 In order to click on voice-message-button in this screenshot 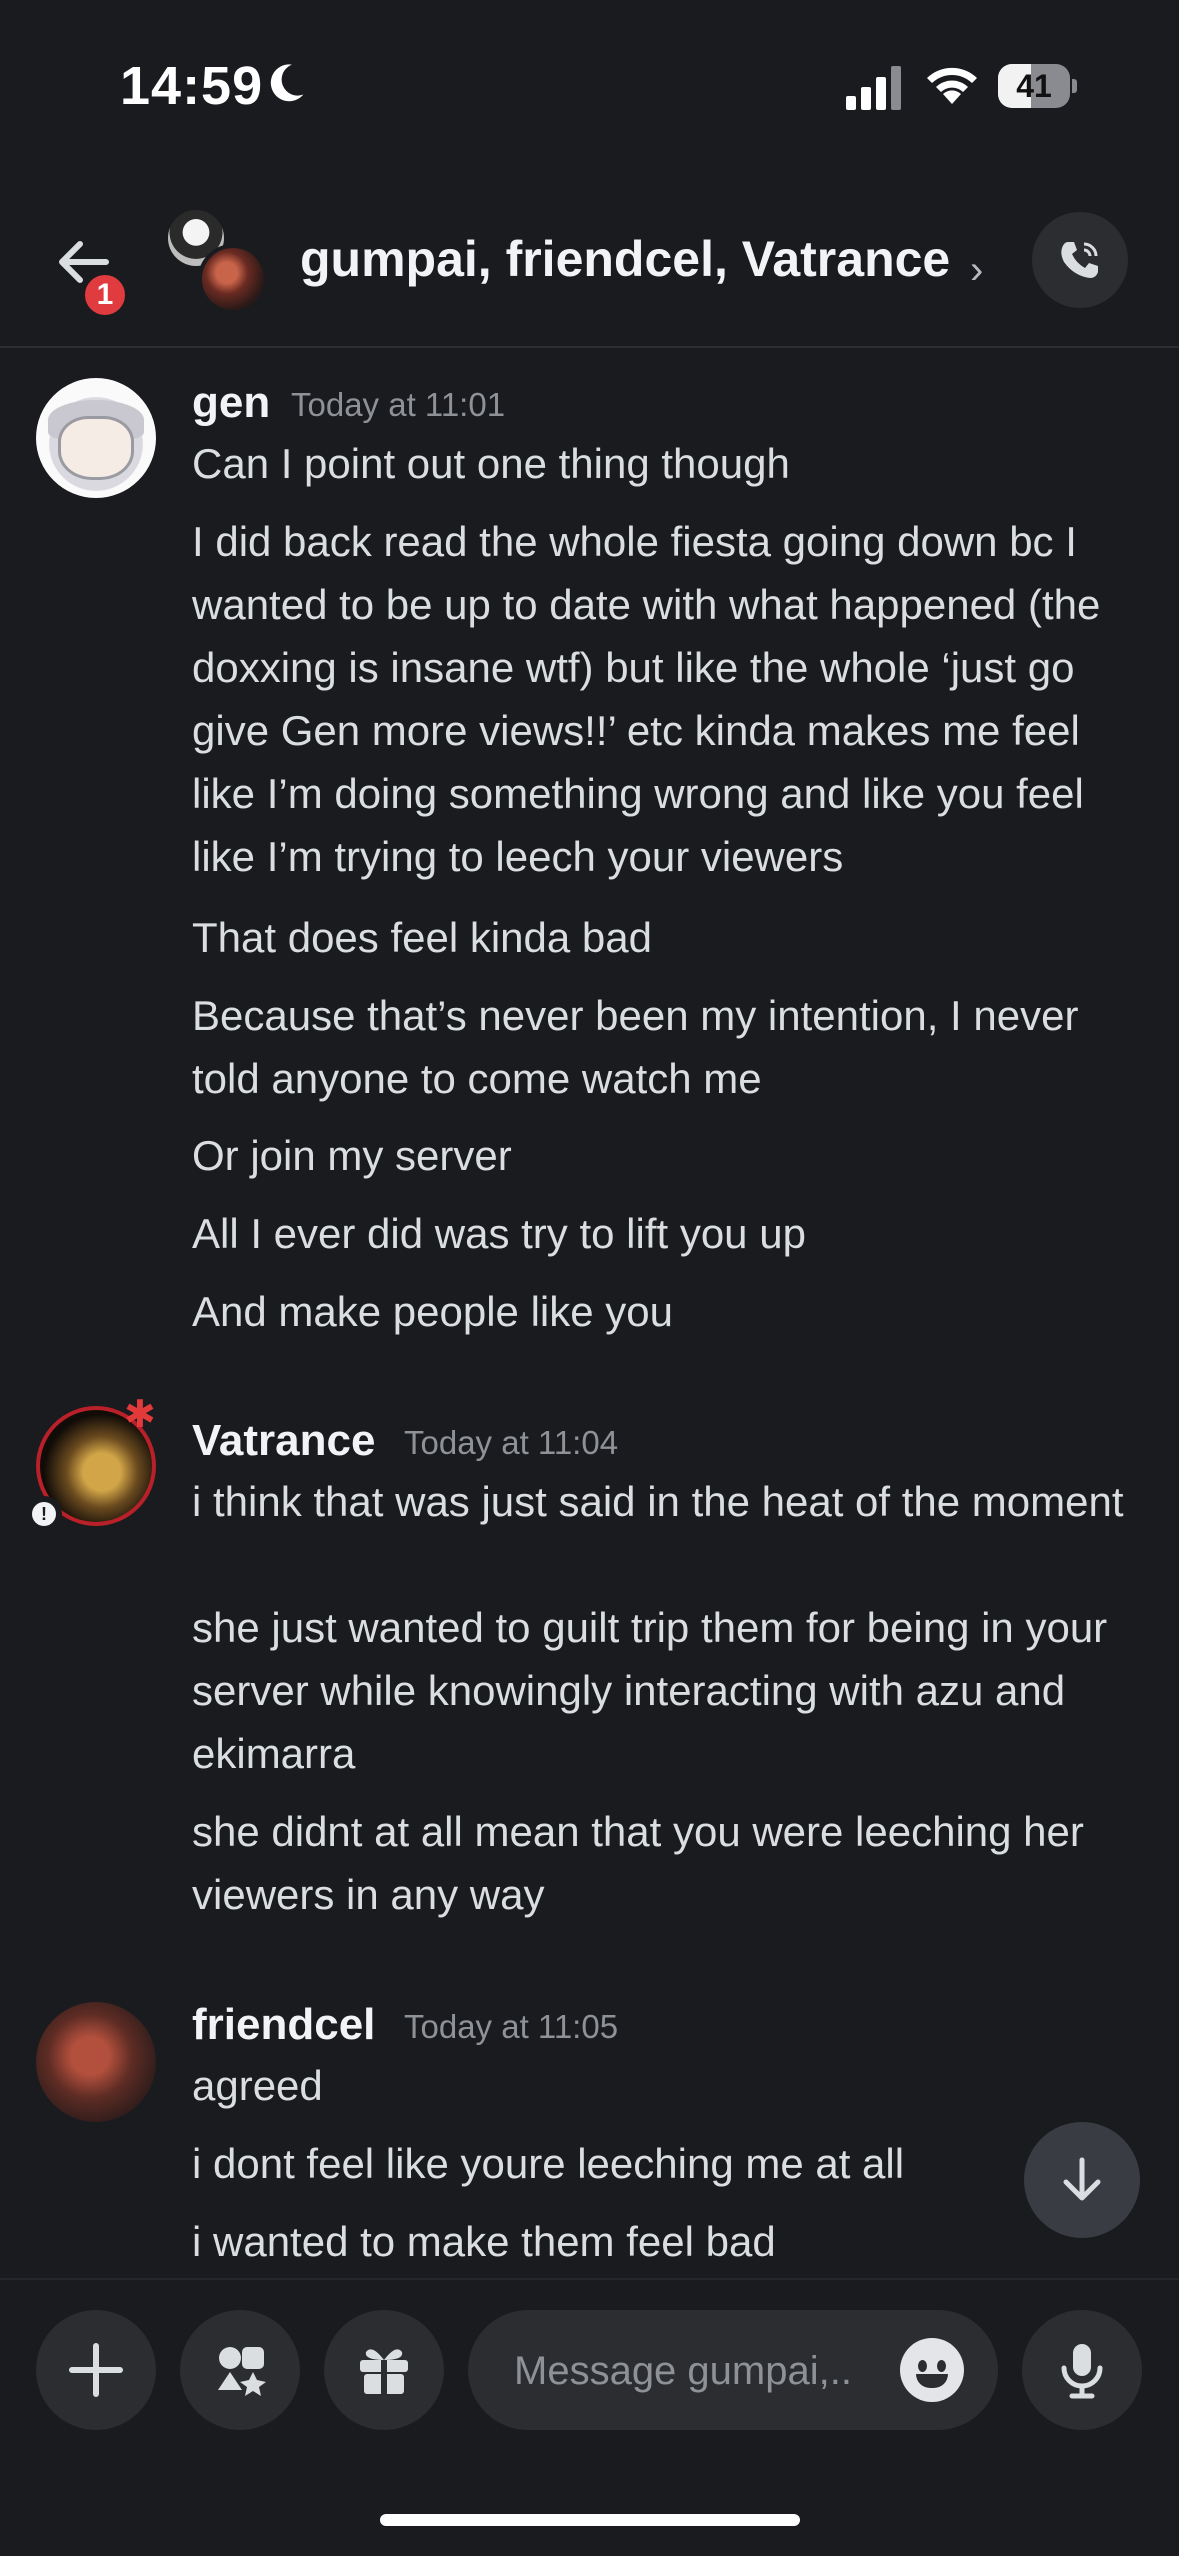, I will do `click(1082, 2370)`.